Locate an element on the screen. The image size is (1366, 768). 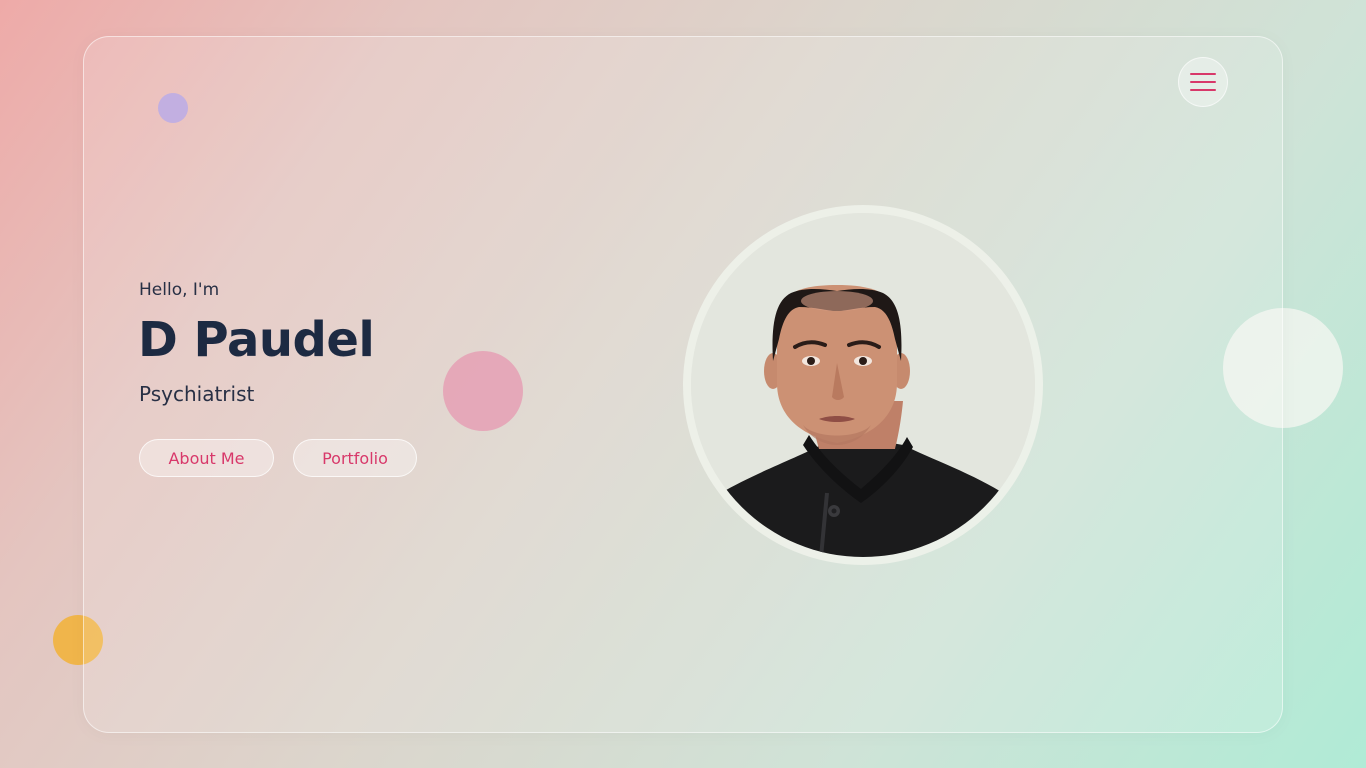
menu-button is located at coordinates (1203, 82).